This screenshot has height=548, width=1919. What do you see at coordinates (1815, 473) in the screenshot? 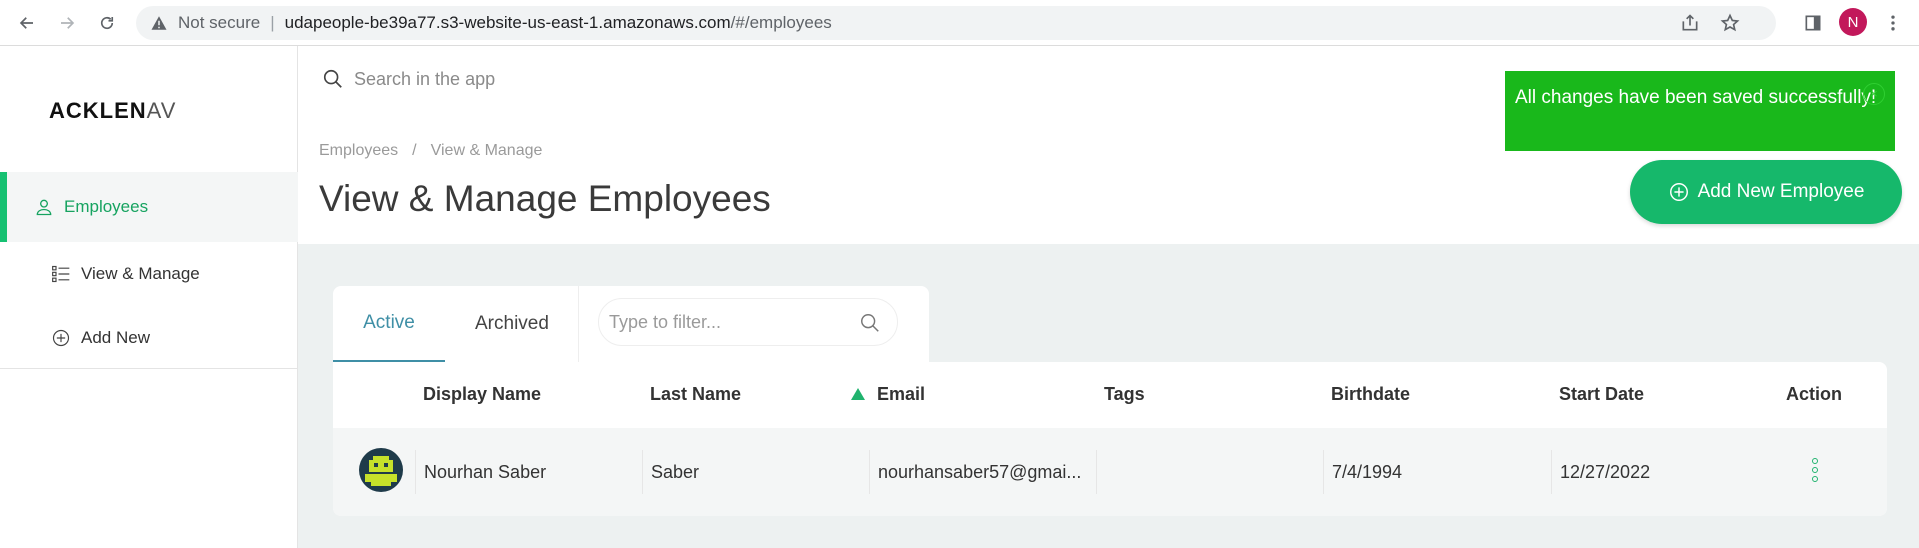
I see `row-actions-icon` at bounding box center [1815, 473].